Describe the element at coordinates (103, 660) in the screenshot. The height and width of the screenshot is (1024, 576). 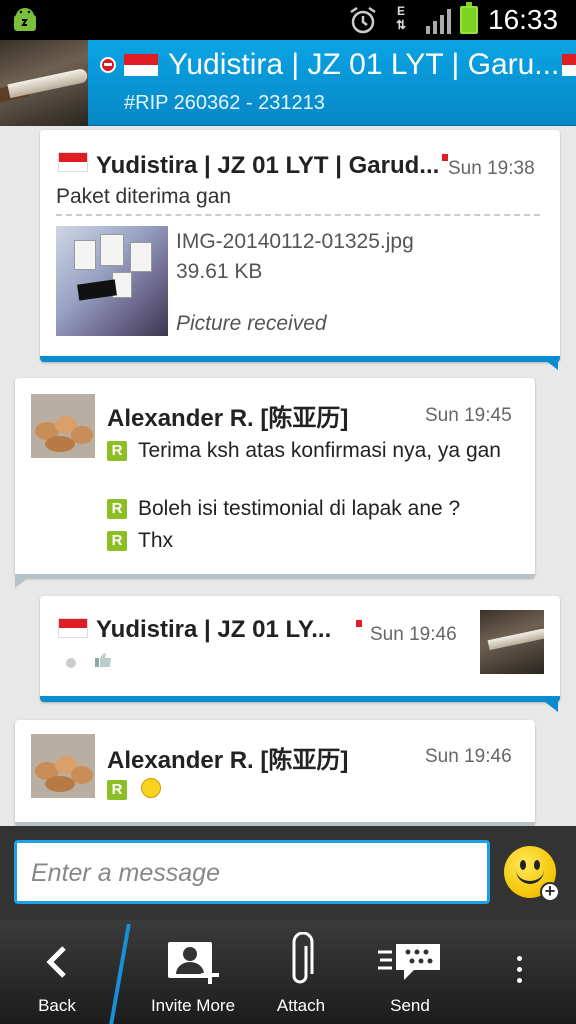
I see `thumbs-up-icon` at that location.